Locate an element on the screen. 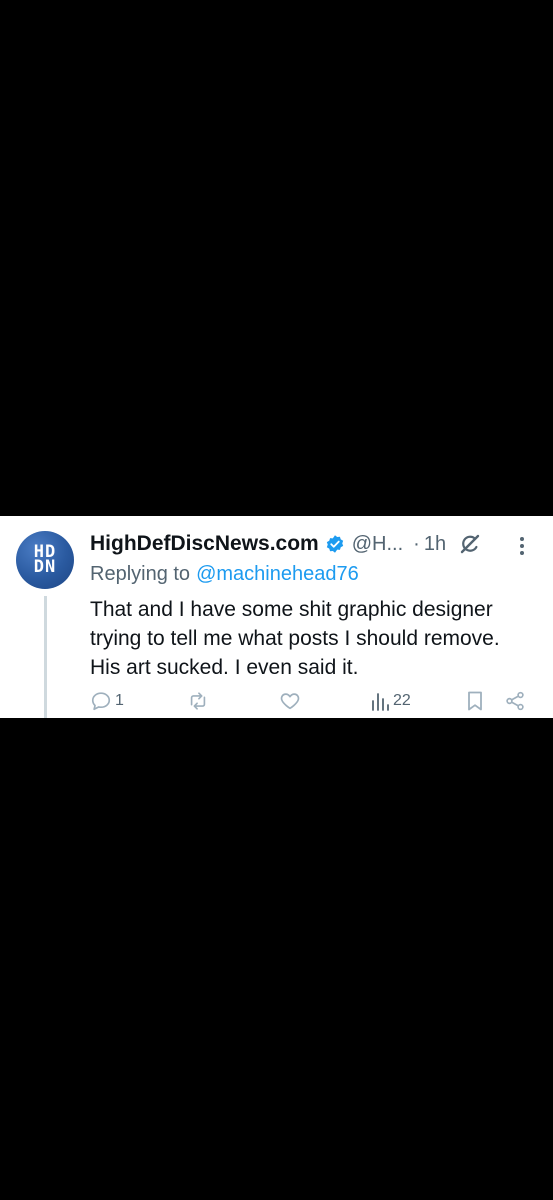 This screenshot has height=1200, width=553. bookmark-button is located at coordinates (475, 701).